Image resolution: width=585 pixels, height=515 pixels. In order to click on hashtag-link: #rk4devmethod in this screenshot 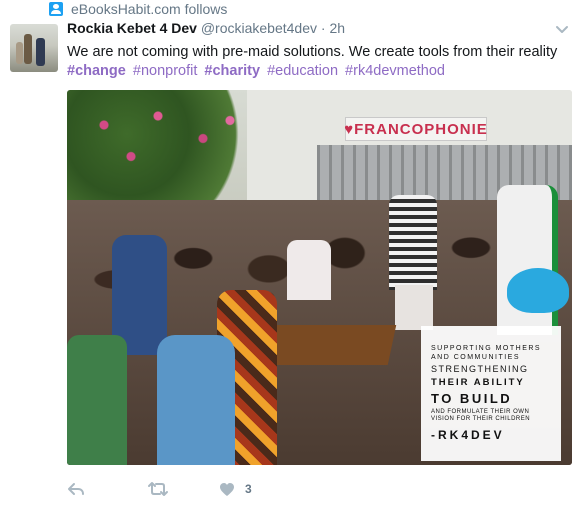, I will do `click(395, 71)`.